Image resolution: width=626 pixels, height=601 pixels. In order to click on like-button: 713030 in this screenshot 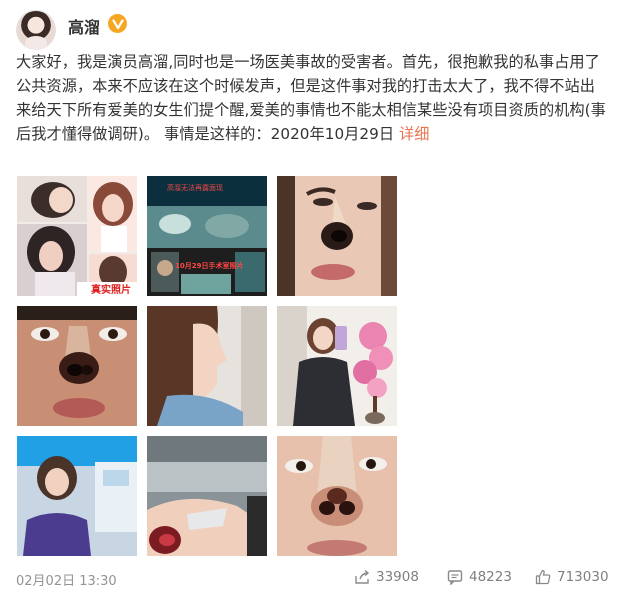, I will do `click(572, 577)`.